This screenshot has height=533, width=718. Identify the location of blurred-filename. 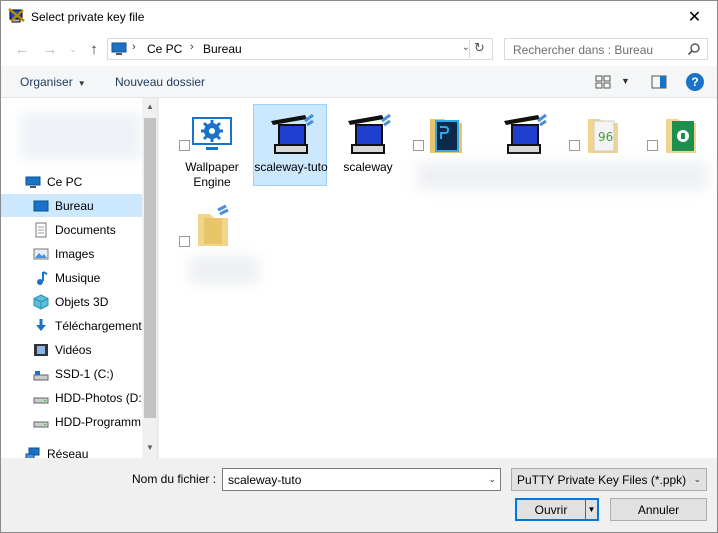
(224, 270).